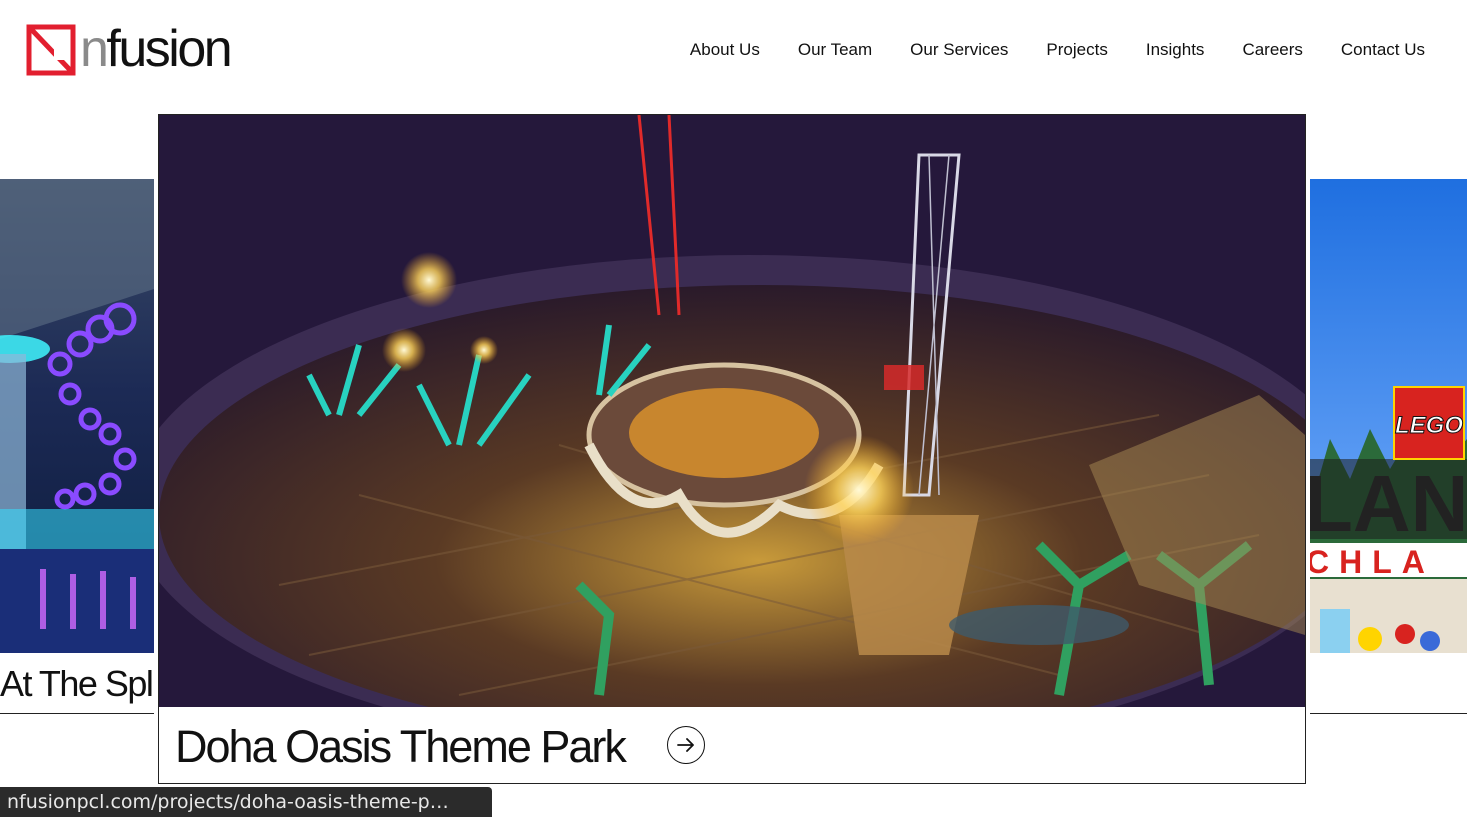 This screenshot has height=817, width=1467. What do you see at coordinates (1372, 562) in the screenshot?
I see `legoland-letters-bottom: CHLA` at bounding box center [1372, 562].